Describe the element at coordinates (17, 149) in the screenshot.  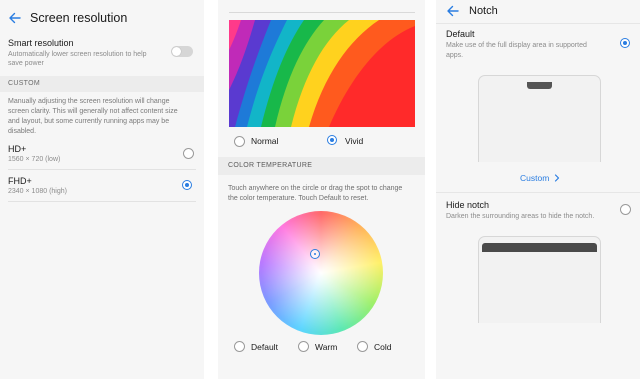
I see `option-label: HD+` at that location.